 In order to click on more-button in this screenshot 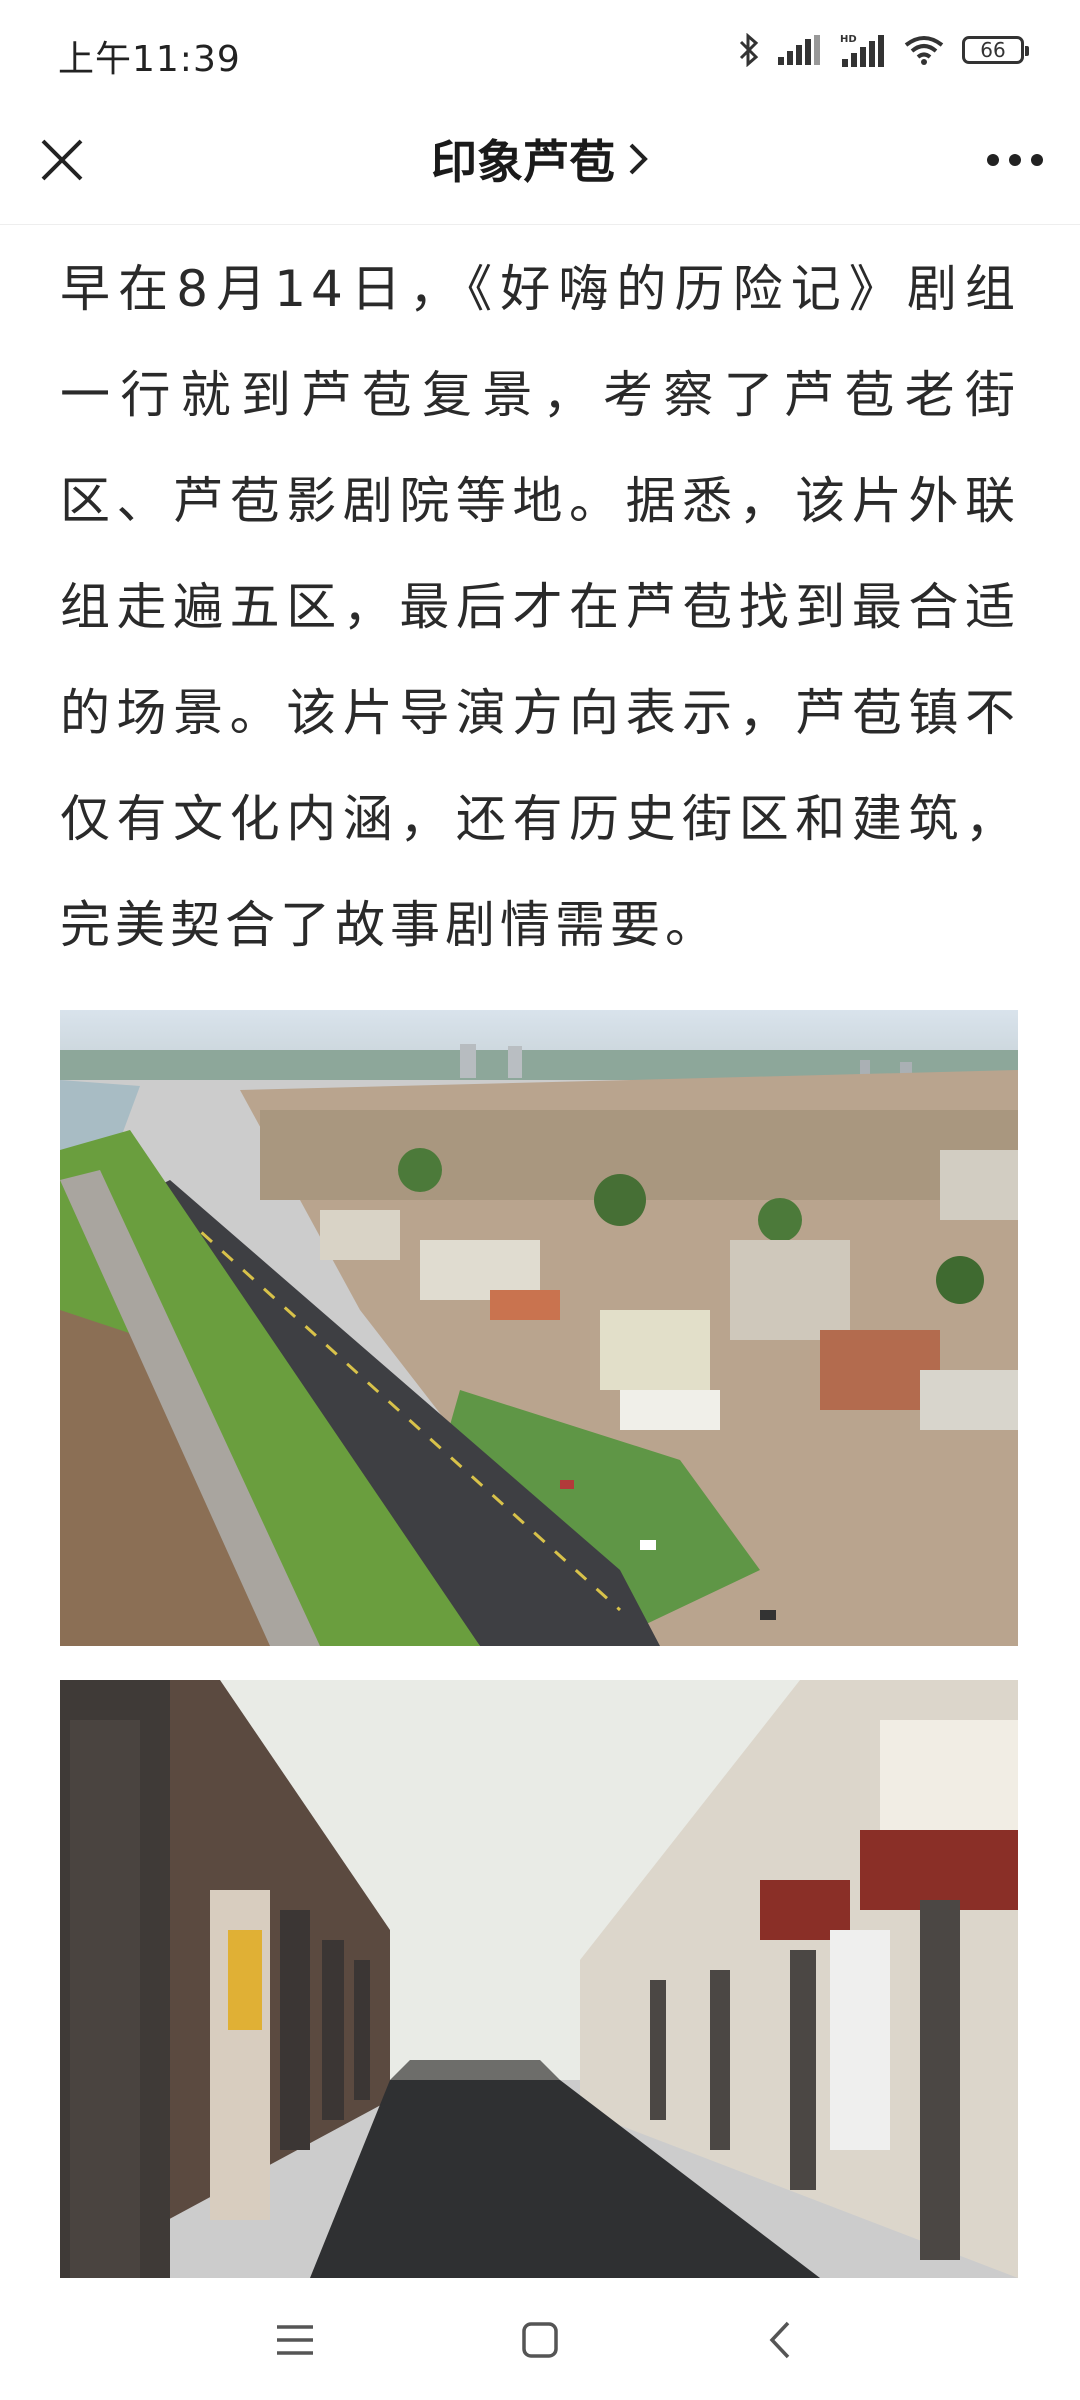, I will do `click(1015, 160)`.